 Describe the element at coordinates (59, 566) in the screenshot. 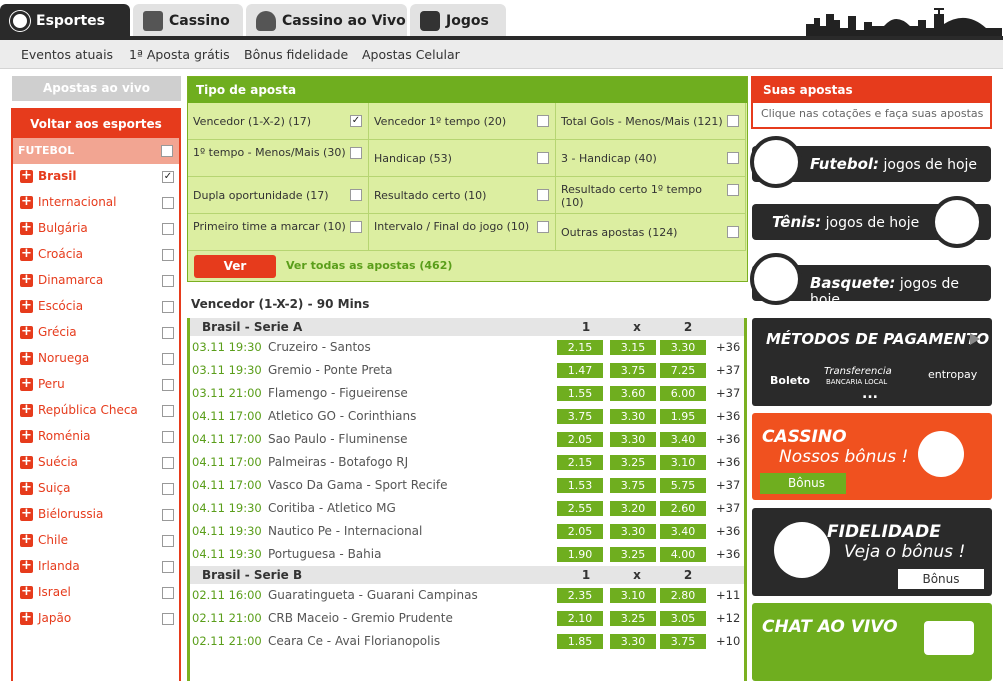

I see `country-name: Irlanda` at that location.